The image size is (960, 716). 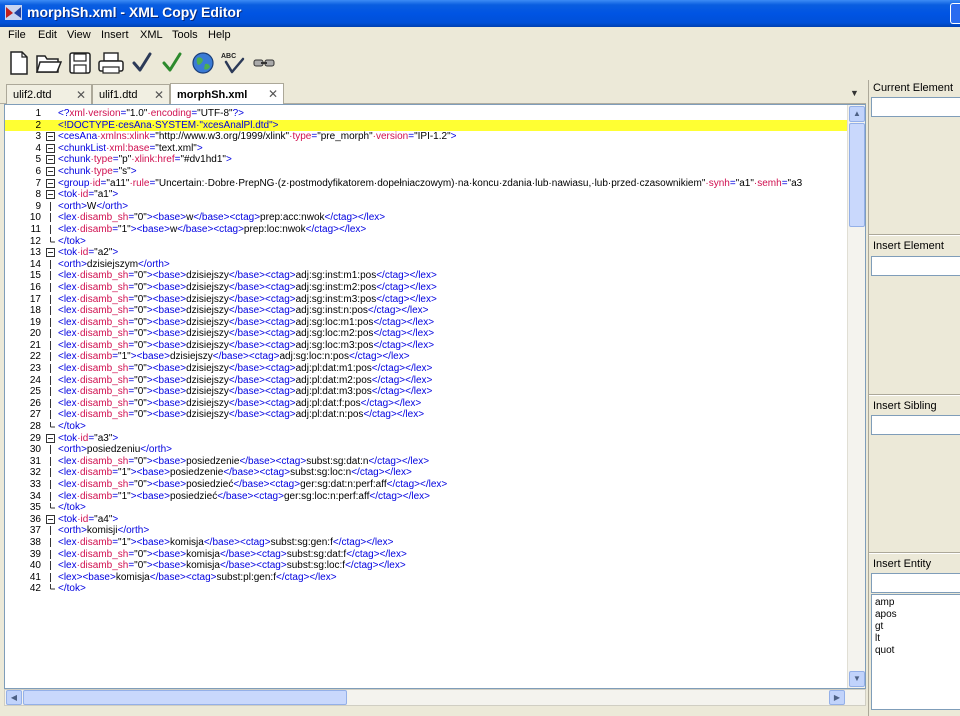 What do you see at coordinates (115, 35) in the screenshot?
I see `menu-insert: Insert` at bounding box center [115, 35].